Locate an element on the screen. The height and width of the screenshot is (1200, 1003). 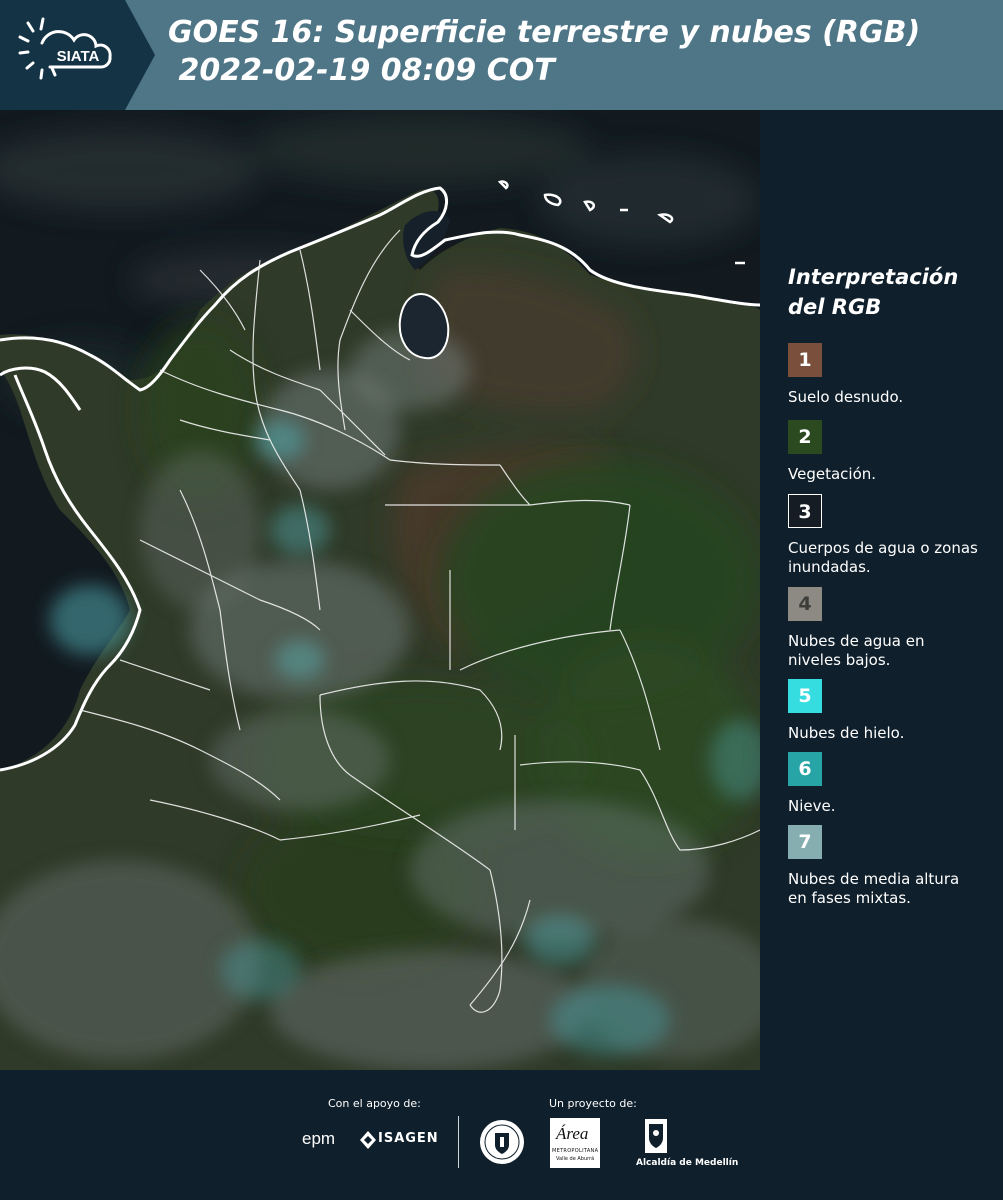
legend-label-7: Nubes de media altura en fases mixtas. is located at coordinates (874, 888).